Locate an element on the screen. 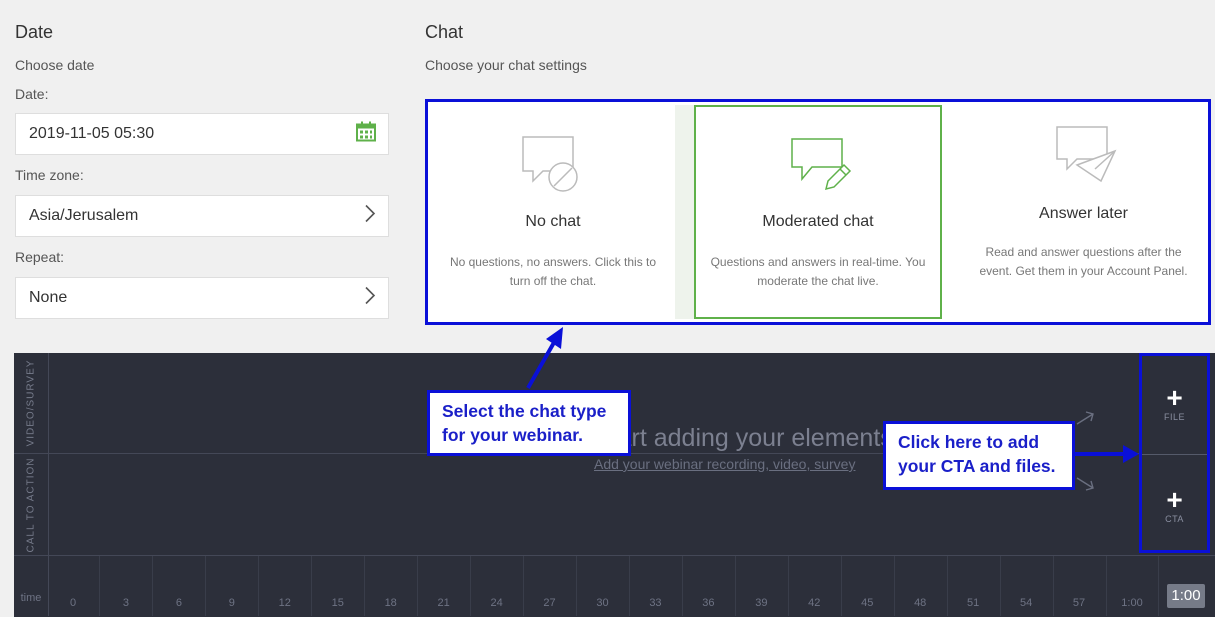 The image size is (1215, 617). repeat-select: None is located at coordinates (202, 298).